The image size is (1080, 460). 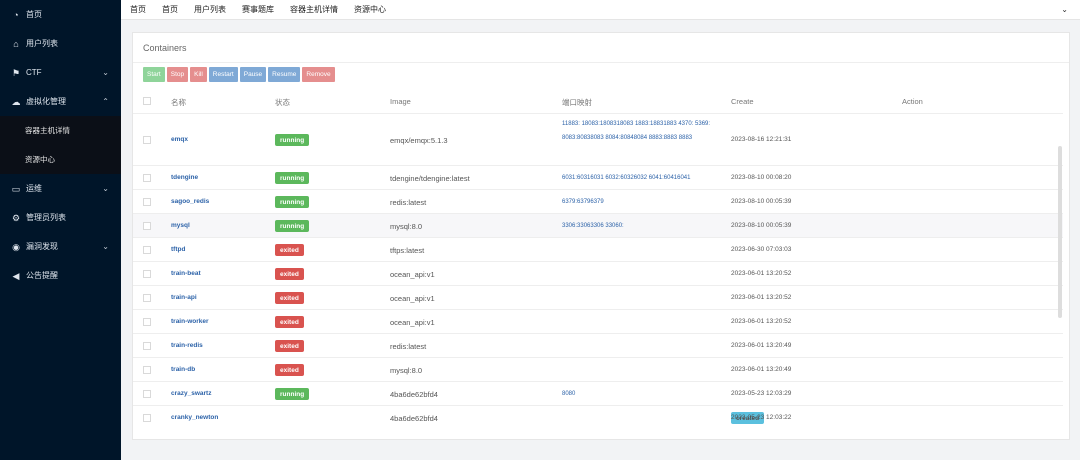 I want to click on created-cell: 2023-06-01 13:20:52, so click(x=761, y=273).